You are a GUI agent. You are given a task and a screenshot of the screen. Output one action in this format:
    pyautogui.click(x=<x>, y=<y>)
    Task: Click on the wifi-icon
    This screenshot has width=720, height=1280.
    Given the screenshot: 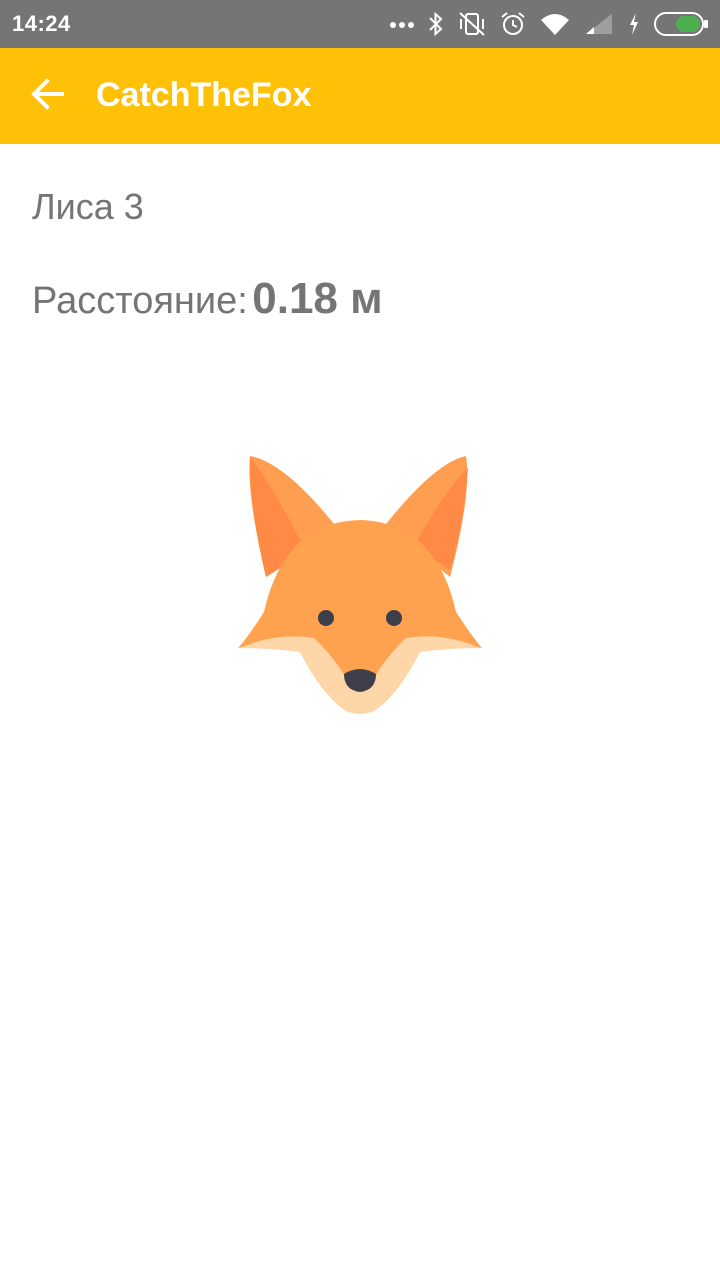 What is the action you would take?
    pyautogui.click(x=555, y=24)
    